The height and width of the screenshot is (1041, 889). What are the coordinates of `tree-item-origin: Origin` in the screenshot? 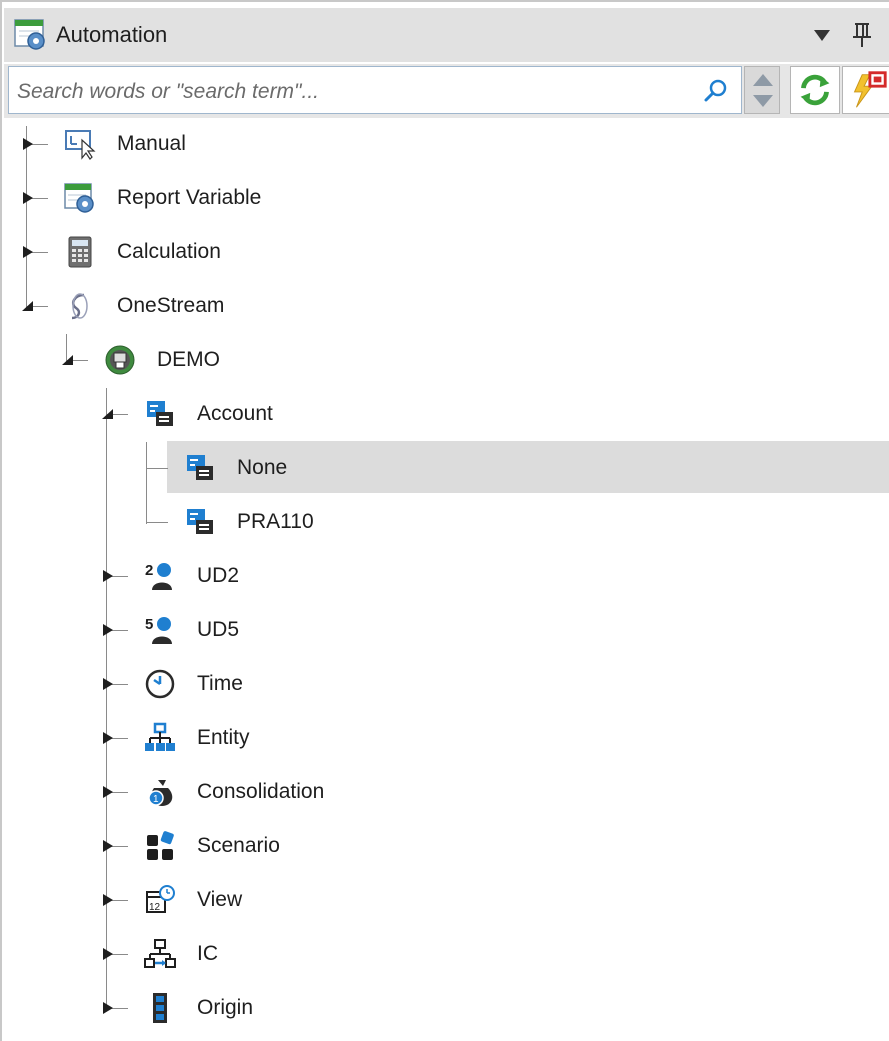 It's located at (446, 1008).